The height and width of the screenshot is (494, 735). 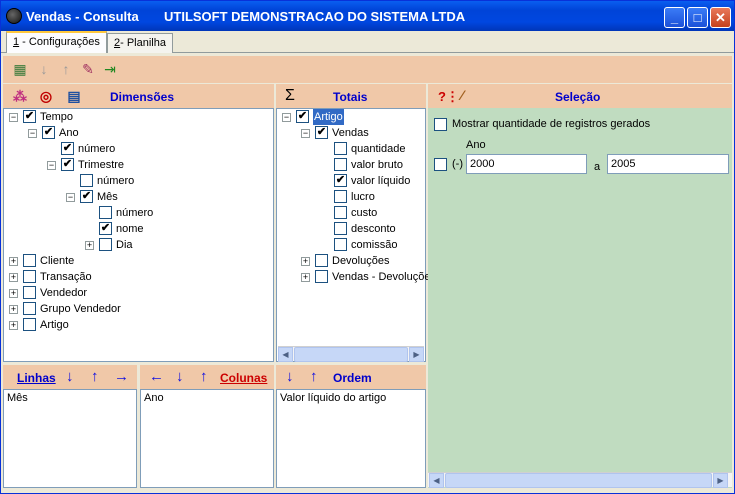 I want to click on columns-left-arrow-icon: ←, so click(x=156, y=376).